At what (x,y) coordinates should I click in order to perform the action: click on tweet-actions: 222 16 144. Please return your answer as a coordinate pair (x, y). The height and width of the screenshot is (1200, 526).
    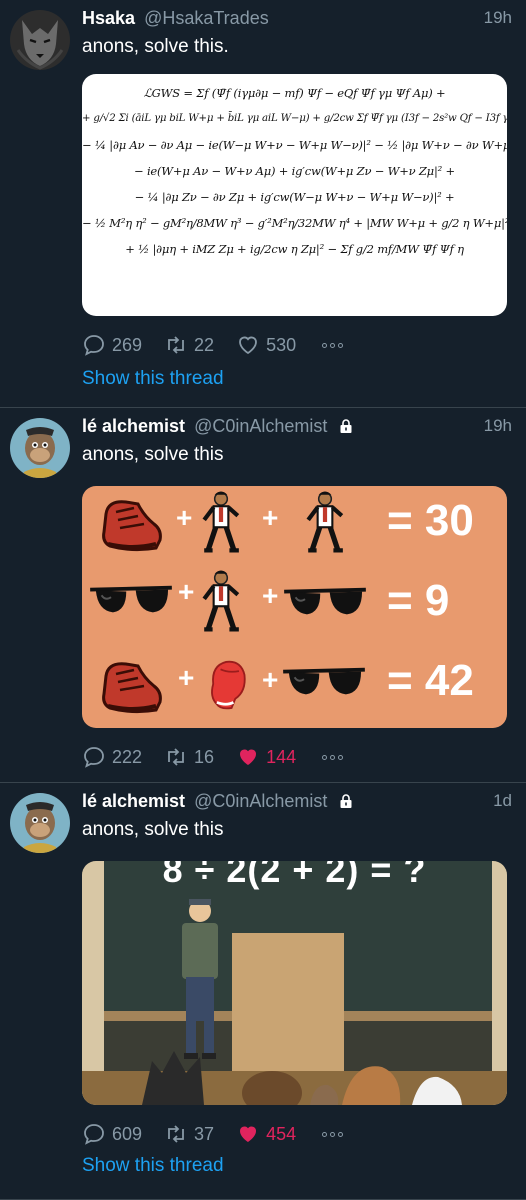
    Looking at the image, I should click on (213, 757).